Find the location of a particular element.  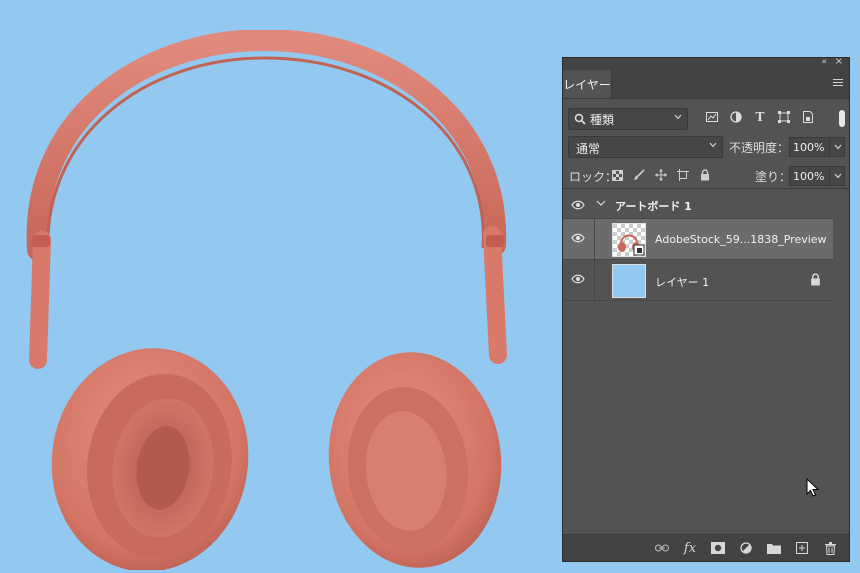

layer-name: レイヤー 1 is located at coordinates (682, 282).